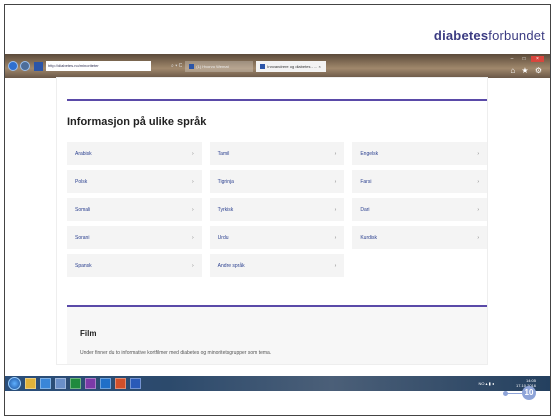 The width and height of the screenshot is (555, 420). What do you see at coordinates (277, 383) in the screenshot?
I see `taskbar: NO ▴ ▮ ◂ 14:0517.10.2016` at bounding box center [277, 383].